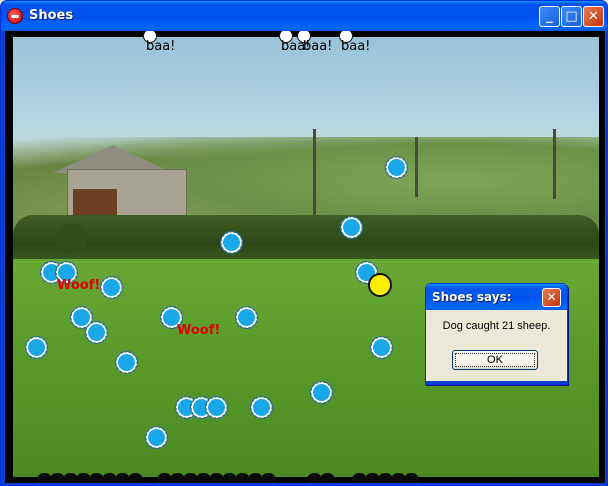 This screenshot has height=486, width=608. Describe the element at coordinates (496, 334) in the screenshot. I see `alert-dialog: Shoes says: ✕ Dog caught 21 sheep. OK` at that location.